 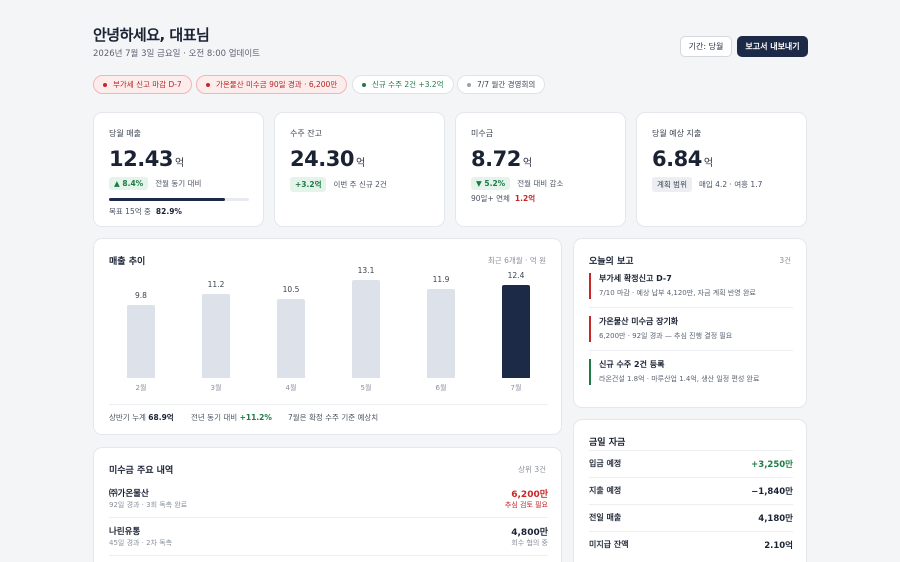 What do you see at coordinates (148, 505) in the screenshot?
I see `client-status: 92일 경과 · 3회 독촉 완료` at bounding box center [148, 505].